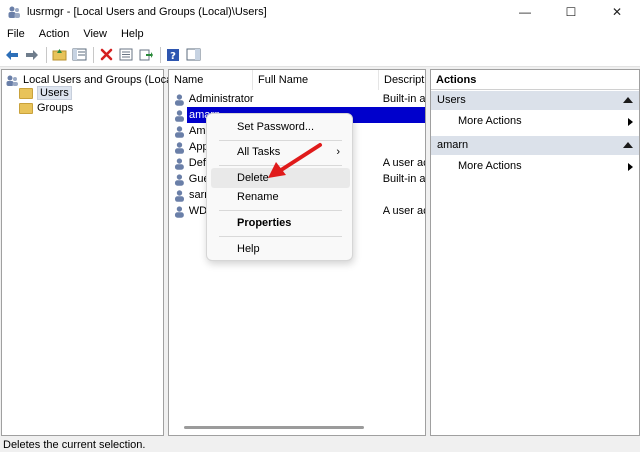 This screenshot has height=452, width=640. I want to click on users-groups-icon, so click(12, 80).